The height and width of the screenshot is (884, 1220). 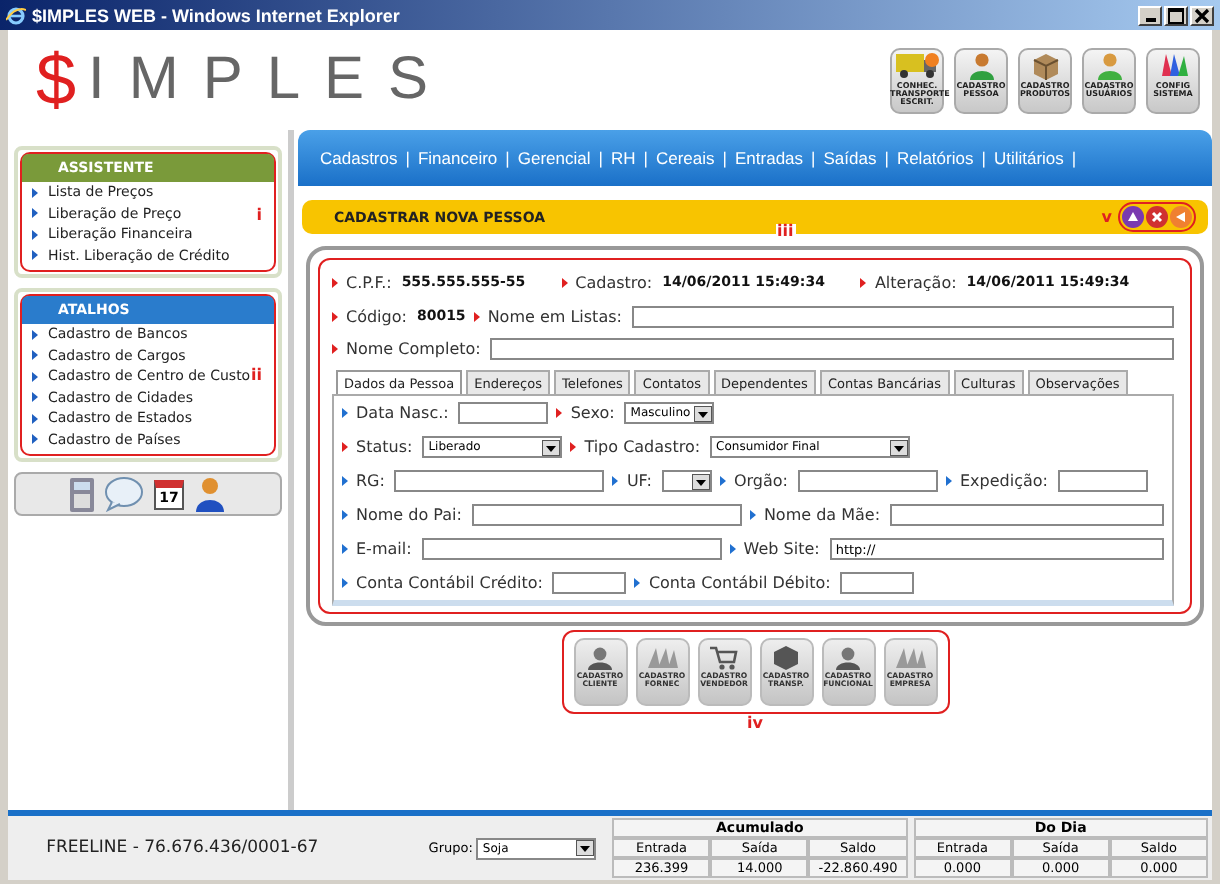 I want to click on field-label: Nome em Listas:, so click(x=554, y=316).